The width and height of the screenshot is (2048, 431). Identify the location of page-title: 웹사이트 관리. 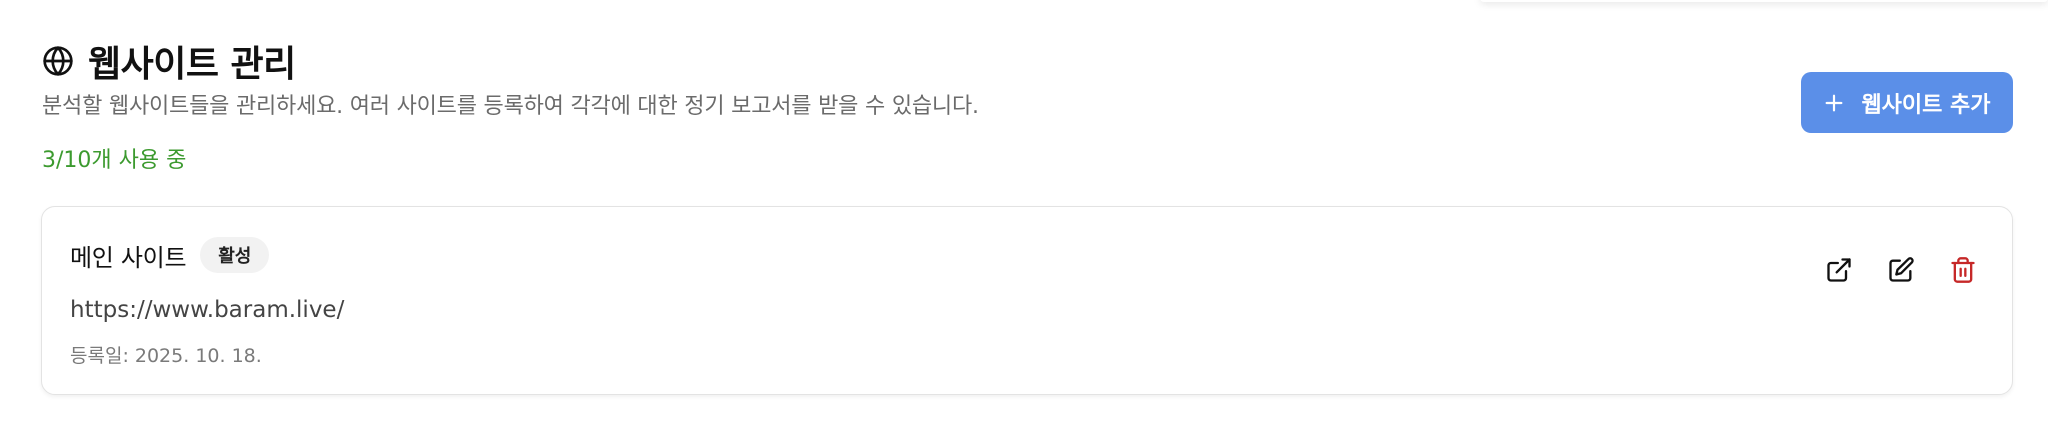
(192, 64).